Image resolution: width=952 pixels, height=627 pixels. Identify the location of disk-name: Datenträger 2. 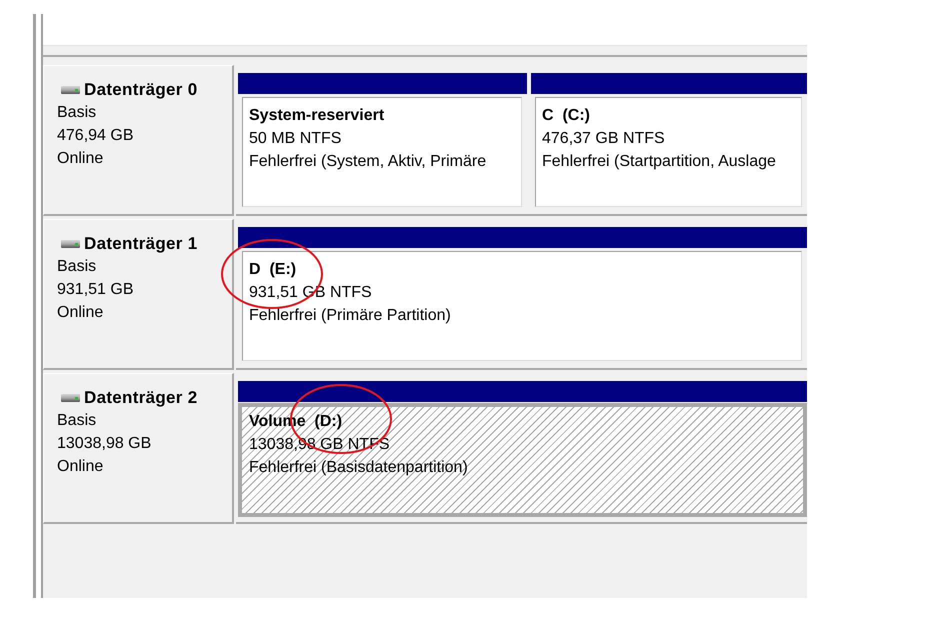
(141, 398).